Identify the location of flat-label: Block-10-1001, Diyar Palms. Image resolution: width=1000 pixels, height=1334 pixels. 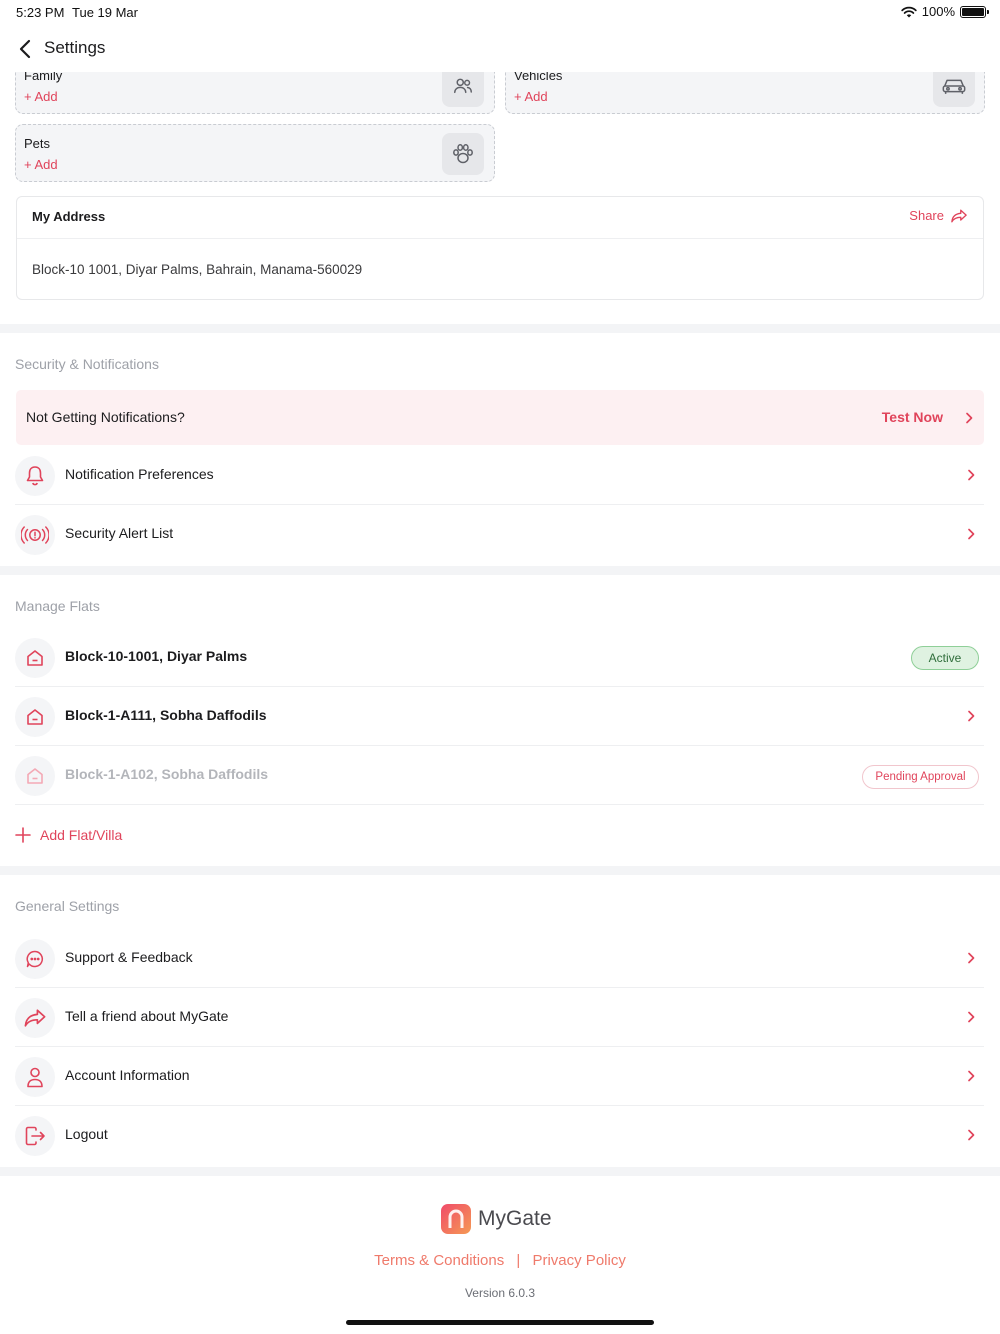
(156, 656).